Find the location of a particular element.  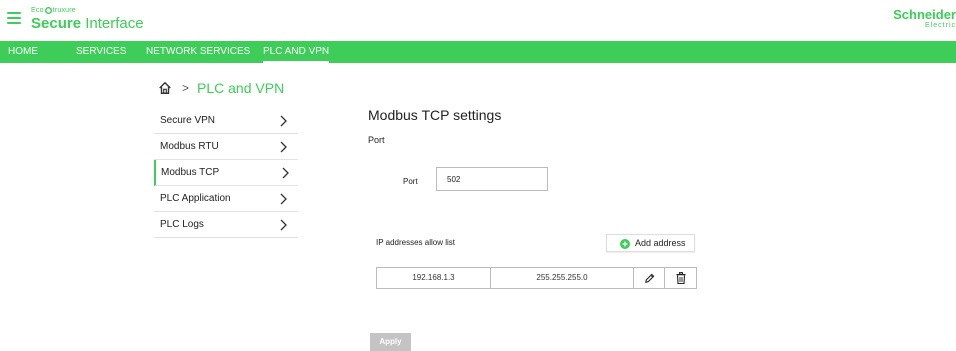

app-title: Secure Interface is located at coordinates (87, 23).